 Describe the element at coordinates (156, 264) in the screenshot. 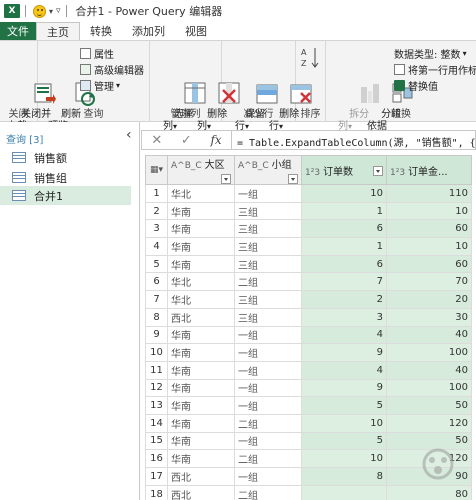

I see `row-number: 5` at that location.